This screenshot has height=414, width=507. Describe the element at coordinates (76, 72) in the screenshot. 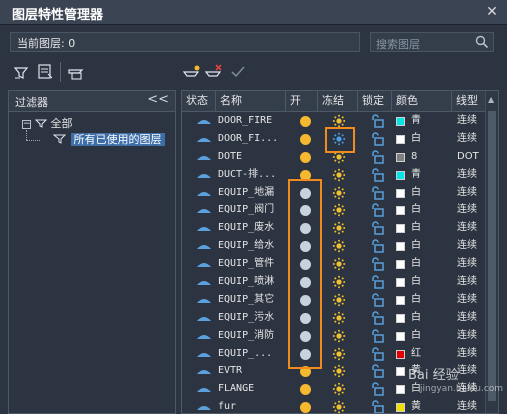

I see `layer-states-manager-icon` at that location.